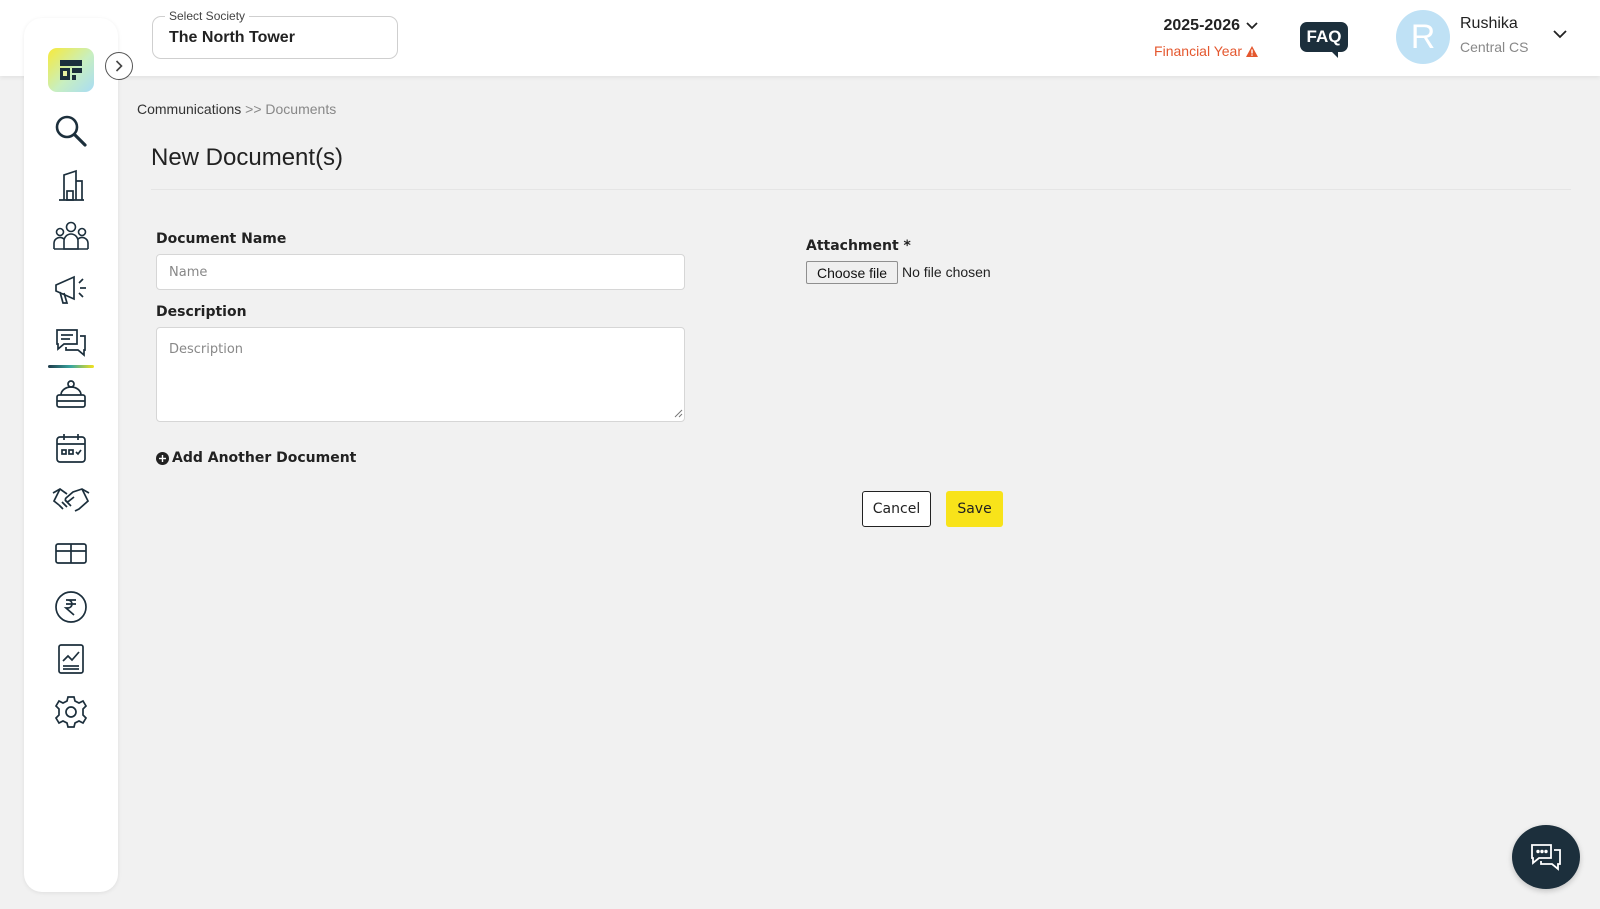 The width and height of the screenshot is (1600, 909). What do you see at coordinates (974, 509) in the screenshot?
I see `save-button: Save` at bounding box center [974, 509].